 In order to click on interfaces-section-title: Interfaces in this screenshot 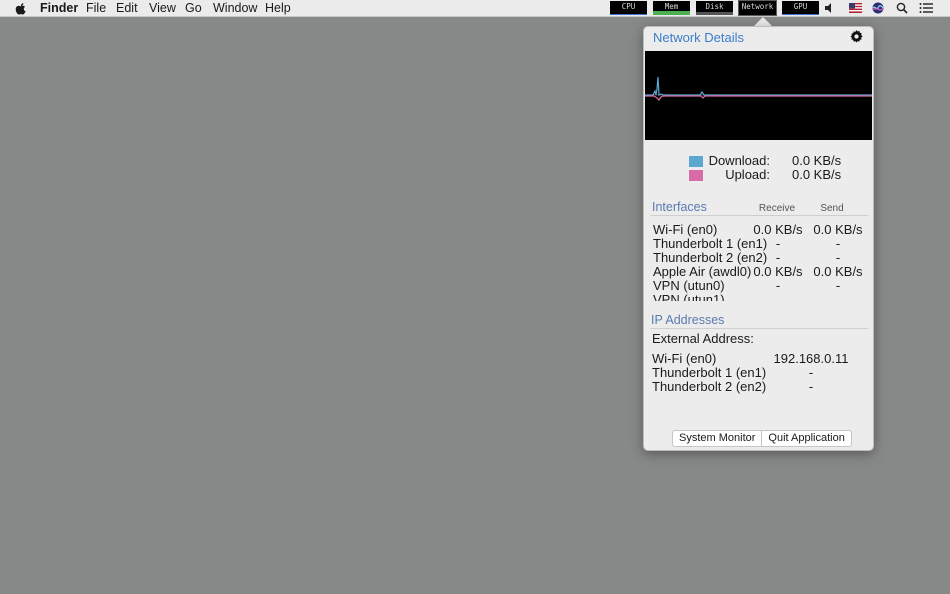, I will do `click(679, 207)`.